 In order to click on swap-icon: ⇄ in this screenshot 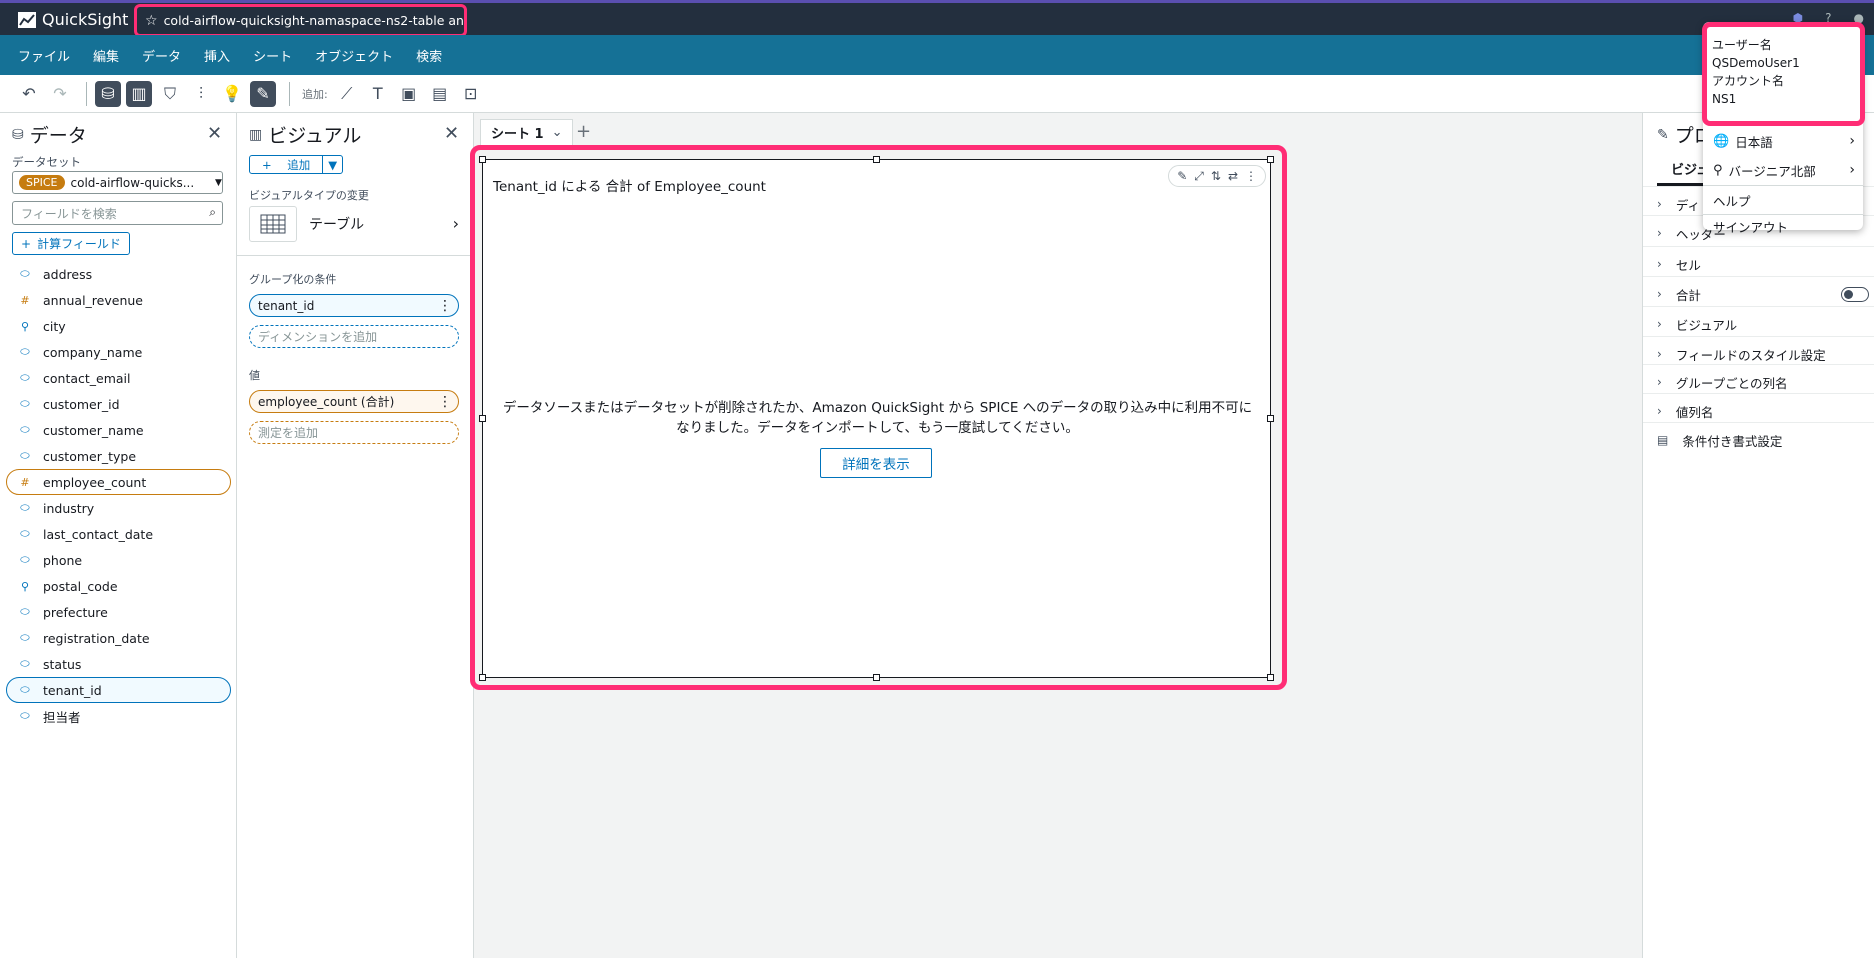, I will do `click(1233, 176)`.